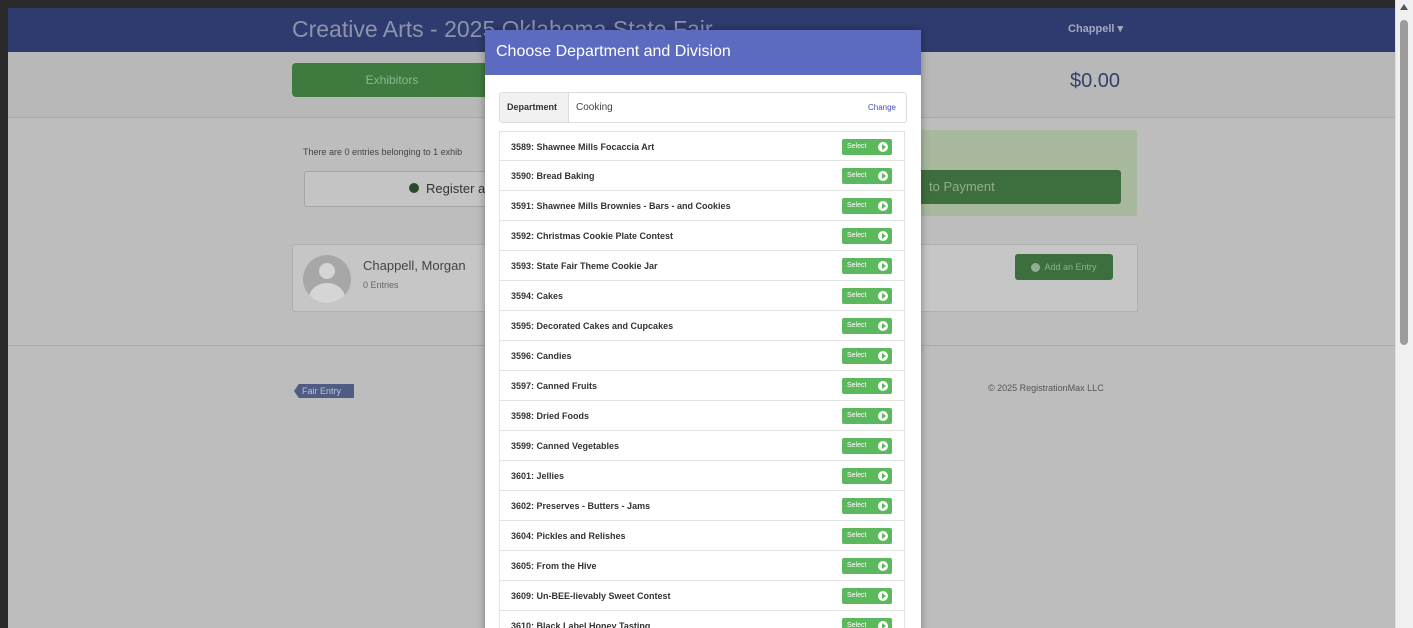 The width and height of the screenshot is (1413, 628). Describe the element at coordinates (594, 107) in the screenshot. I see `department-value: Cooking` at that location.